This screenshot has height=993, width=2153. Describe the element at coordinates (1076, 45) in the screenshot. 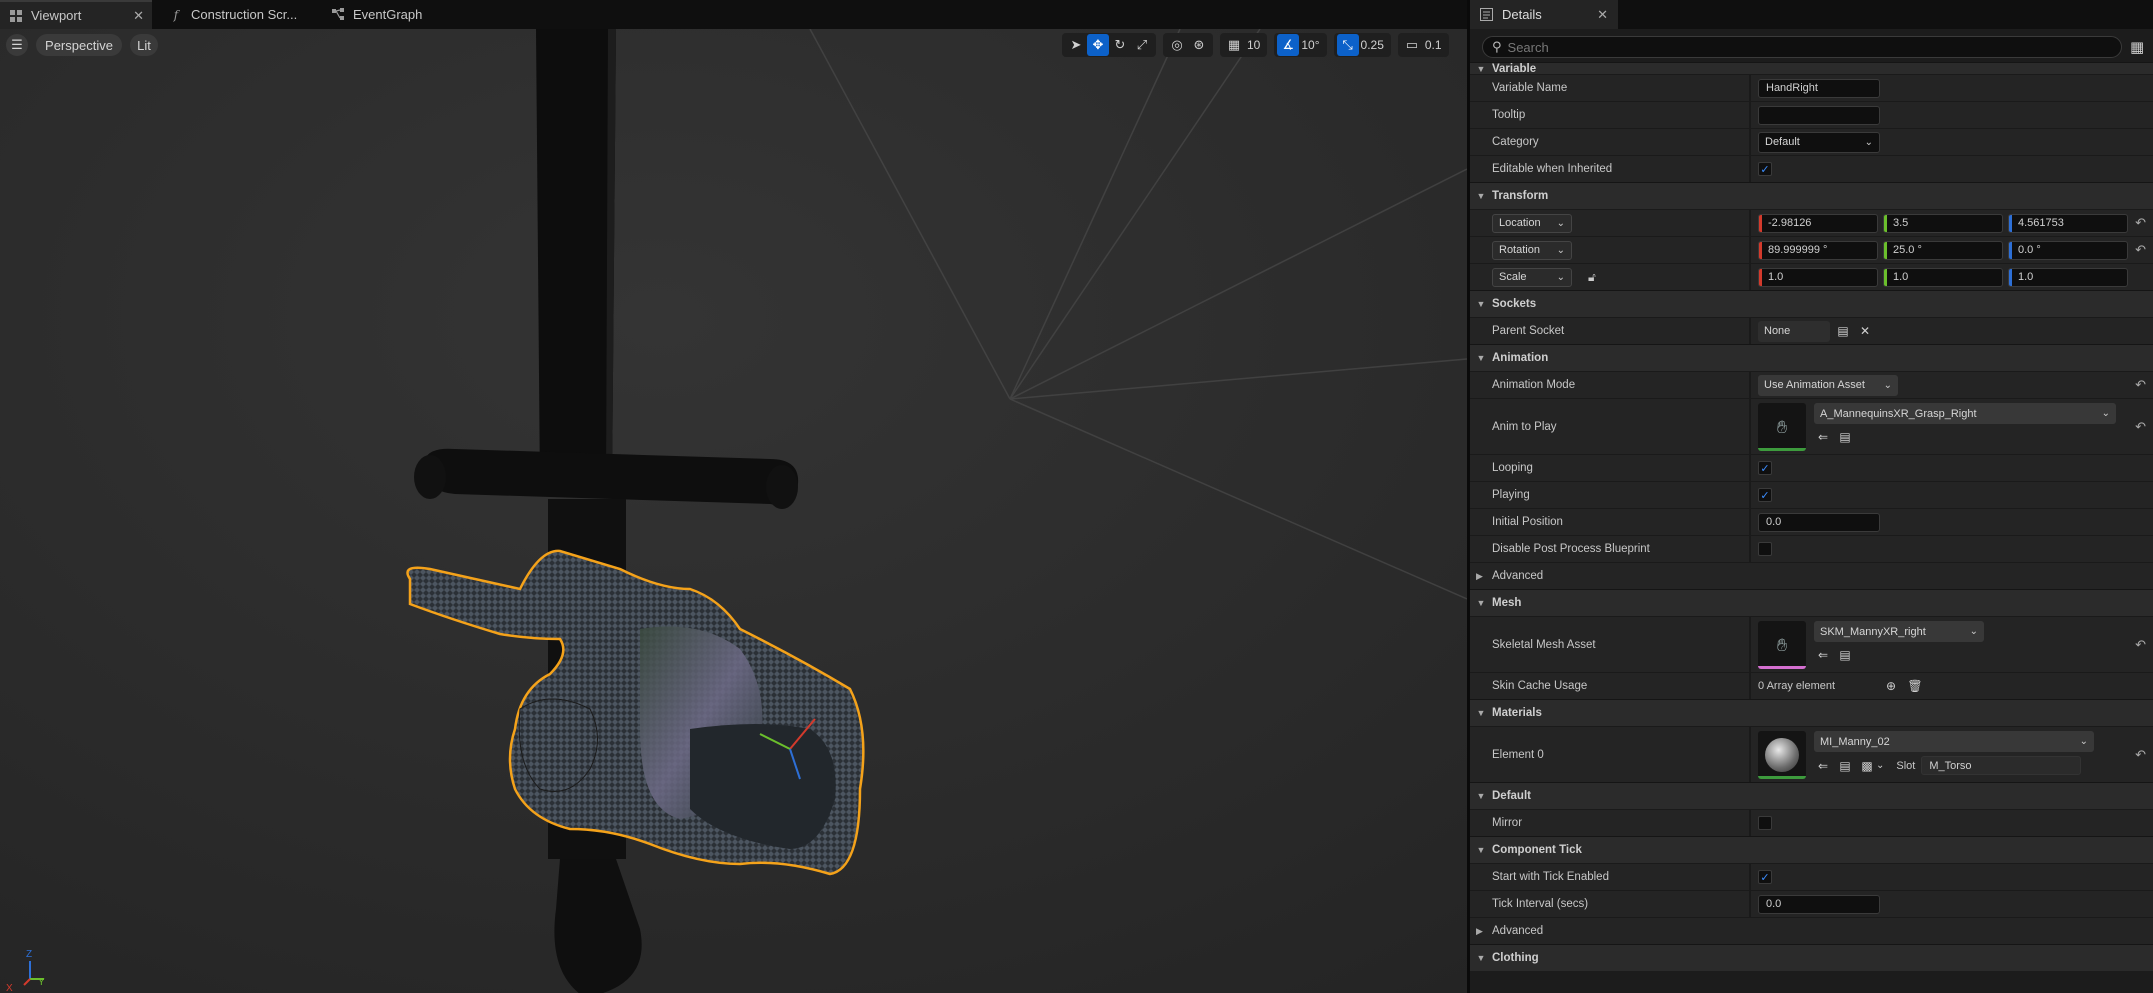

I see `select-mode-button: ➤` at that location.